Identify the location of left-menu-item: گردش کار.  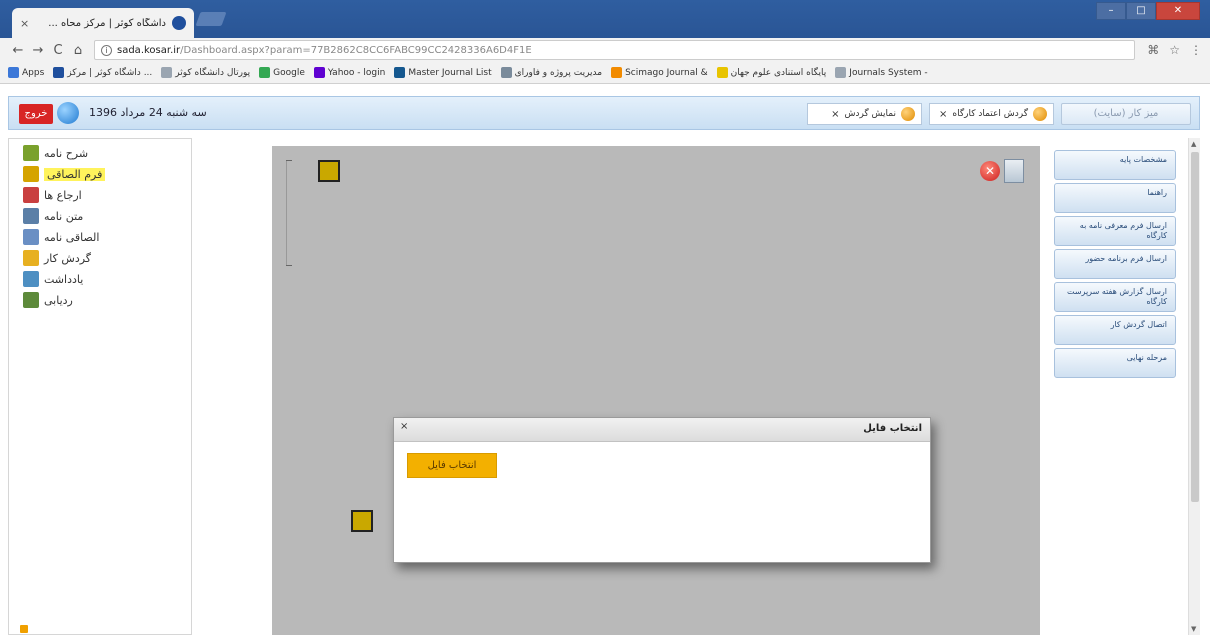
(57, 258).